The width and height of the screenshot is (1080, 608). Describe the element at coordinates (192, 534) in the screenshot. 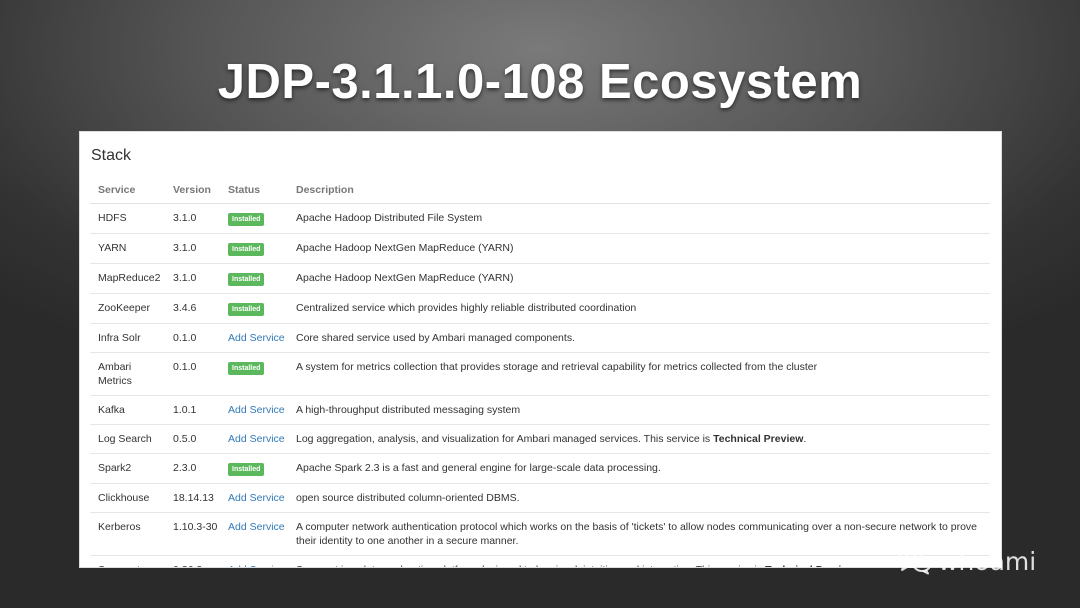

I see `service-version: 1.10.3-30` at that location.